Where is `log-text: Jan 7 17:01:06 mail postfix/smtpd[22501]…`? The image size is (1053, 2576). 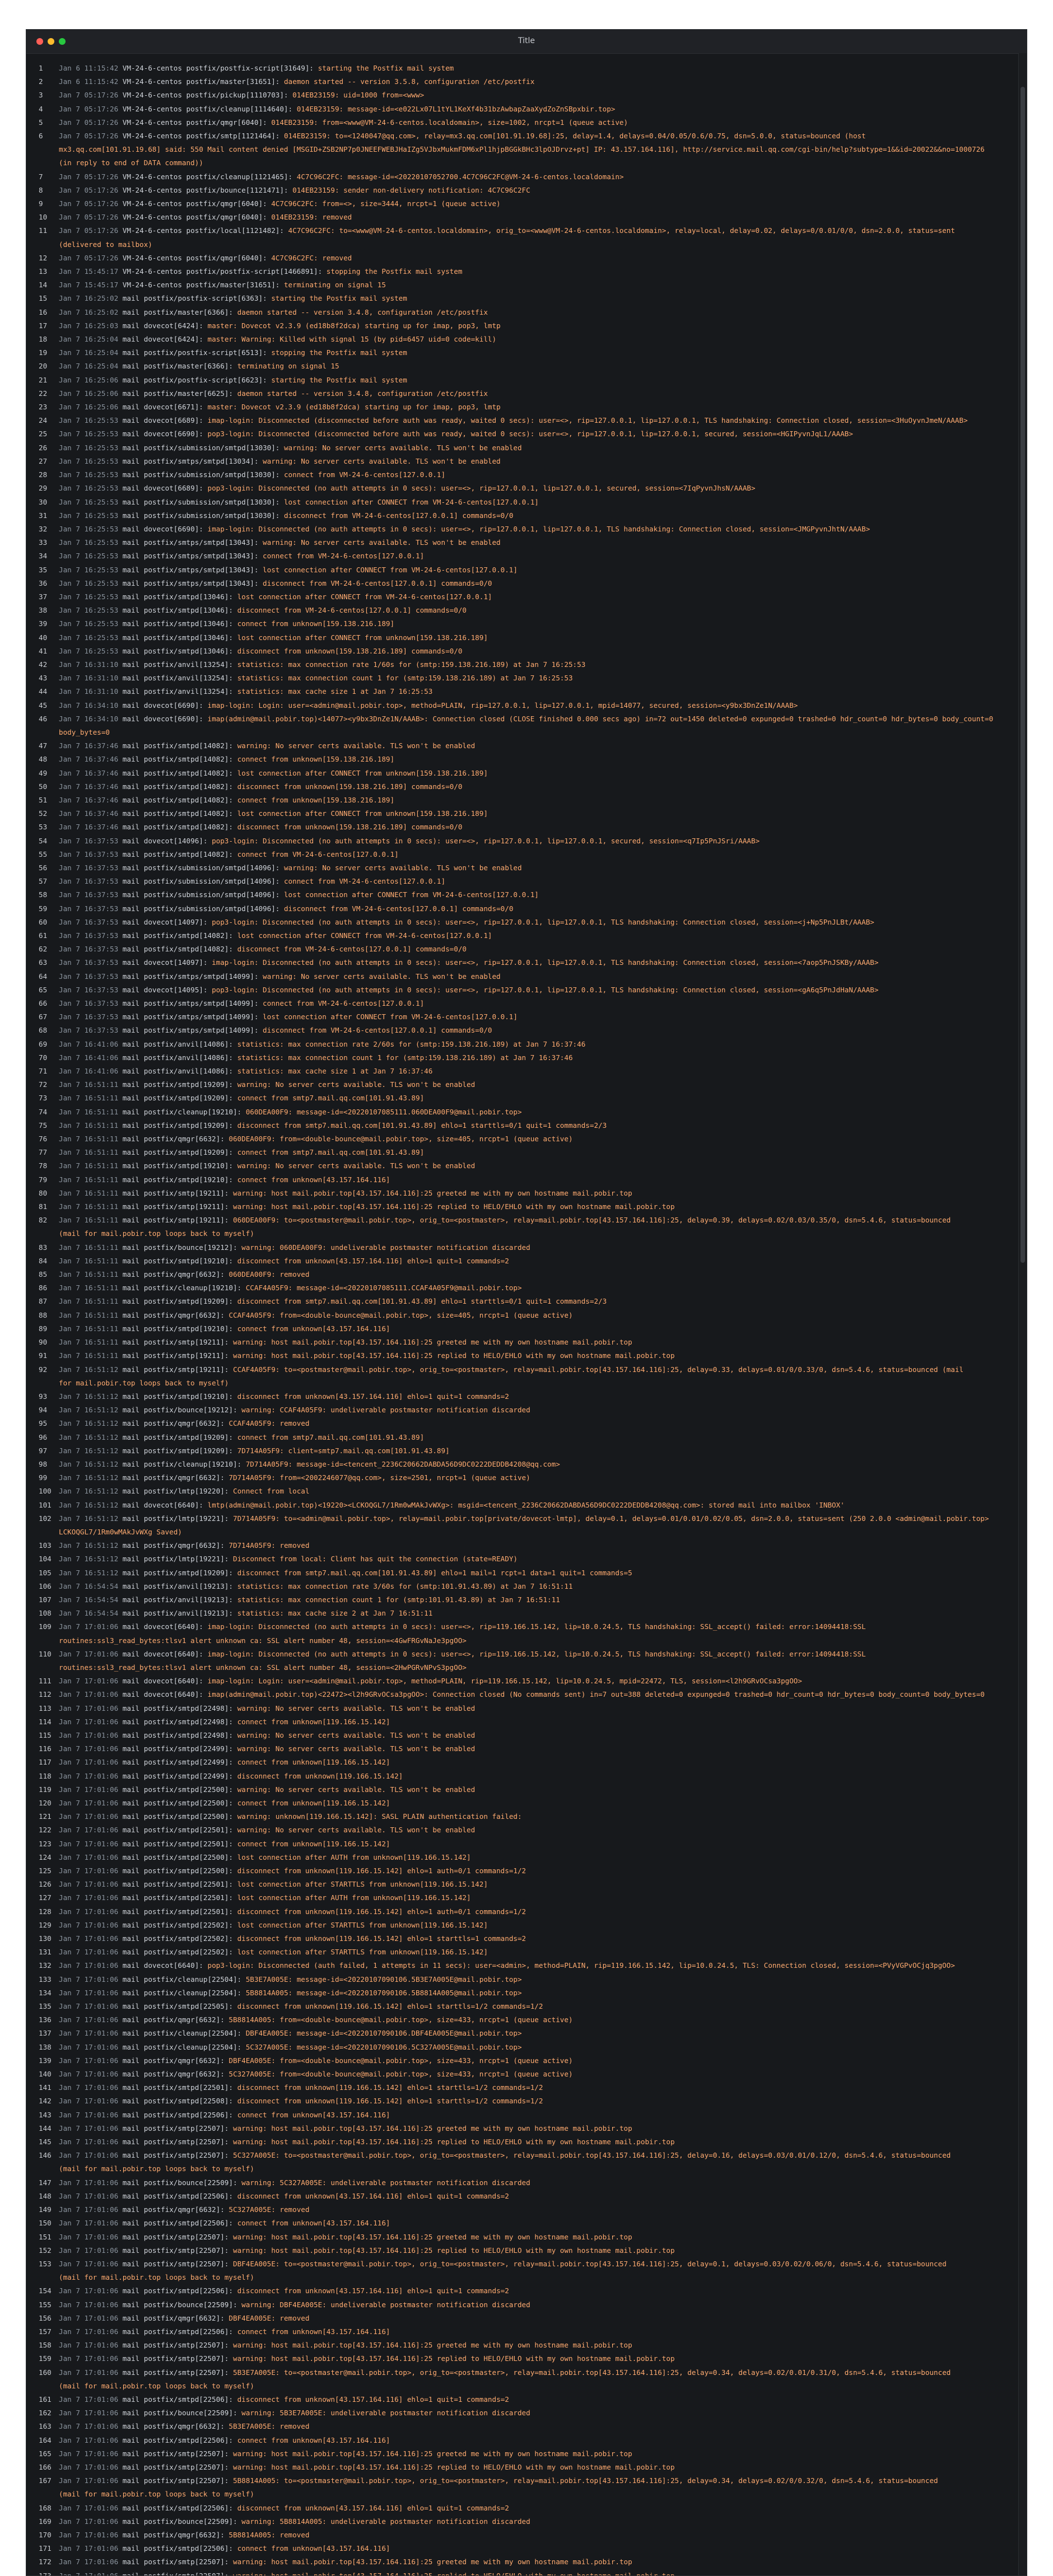 log-text: Jan 7 17:01:06 mail postfix/smtpd[22501]… is located at coordinates (540, 2088).